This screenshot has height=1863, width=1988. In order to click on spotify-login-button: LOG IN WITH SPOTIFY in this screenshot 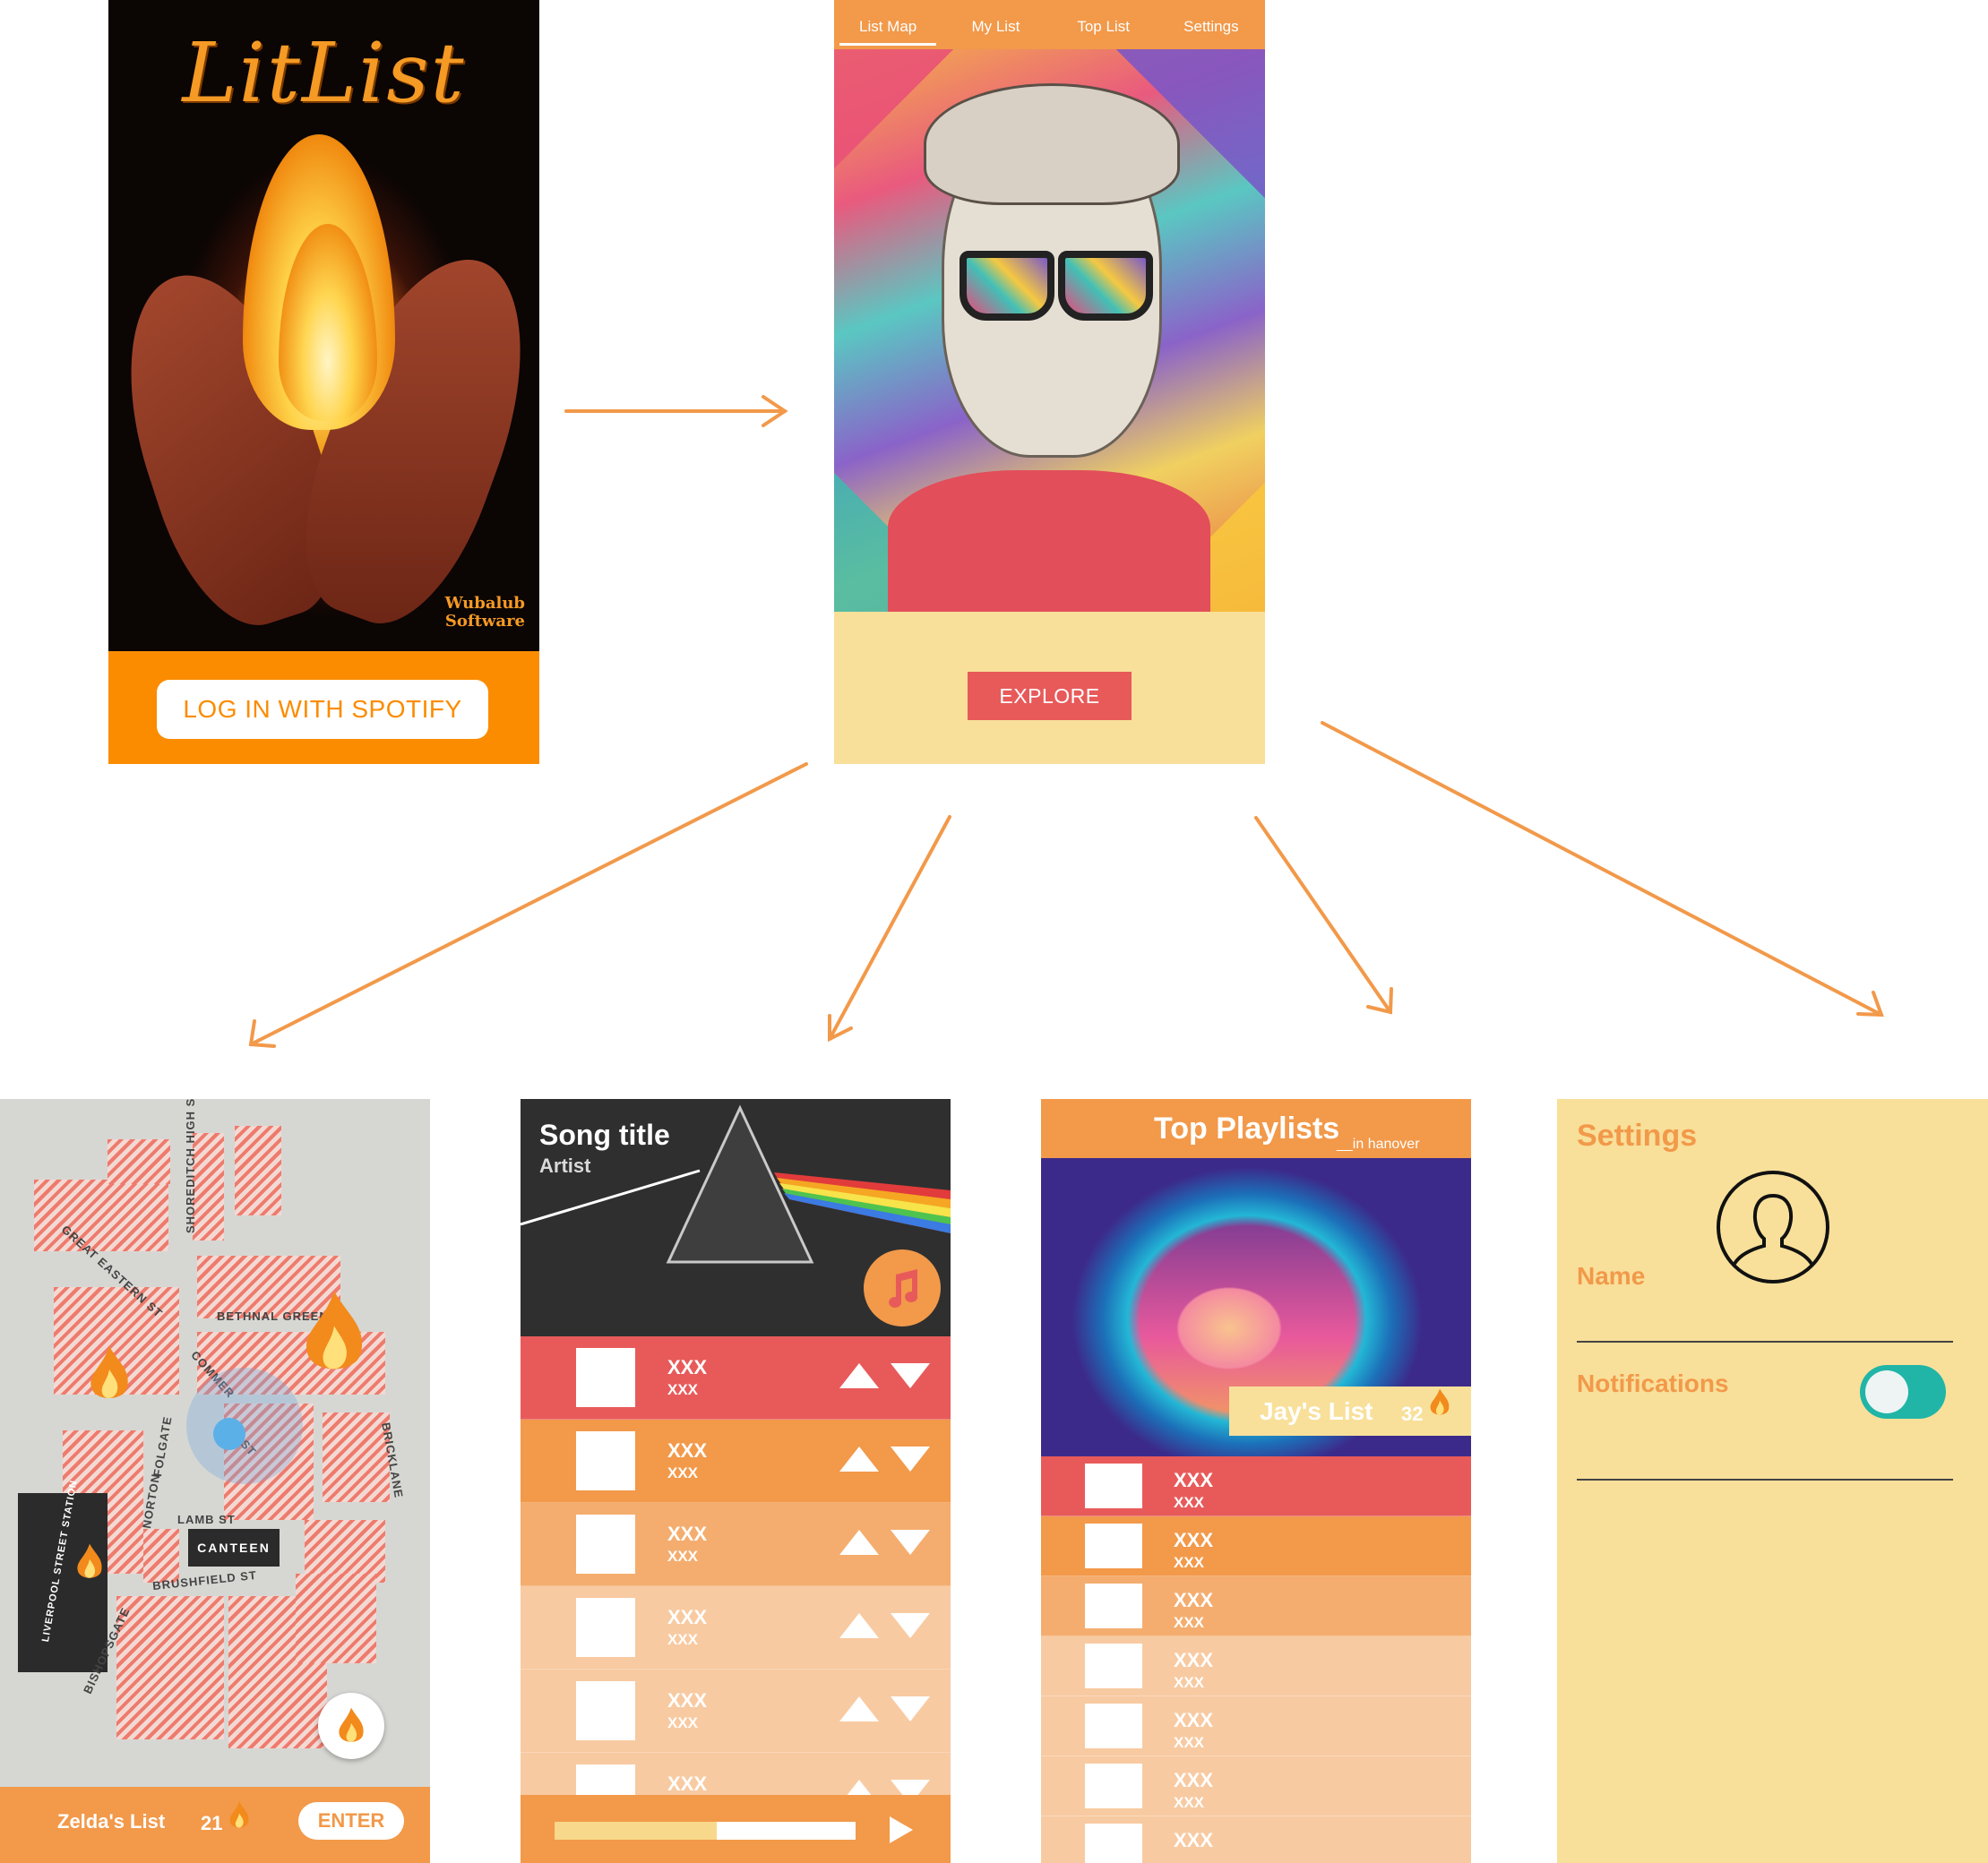, I will do `click(322, 710)`.